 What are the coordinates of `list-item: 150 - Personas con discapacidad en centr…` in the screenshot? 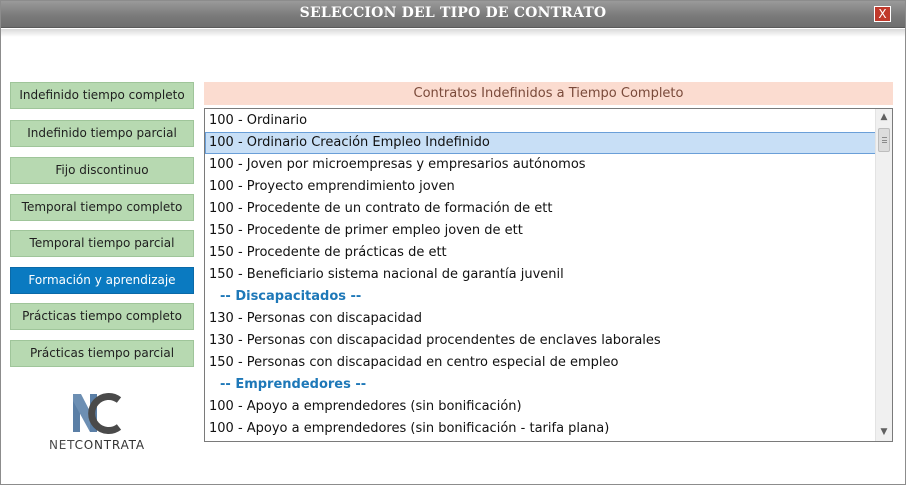 It's located at (540, 363).